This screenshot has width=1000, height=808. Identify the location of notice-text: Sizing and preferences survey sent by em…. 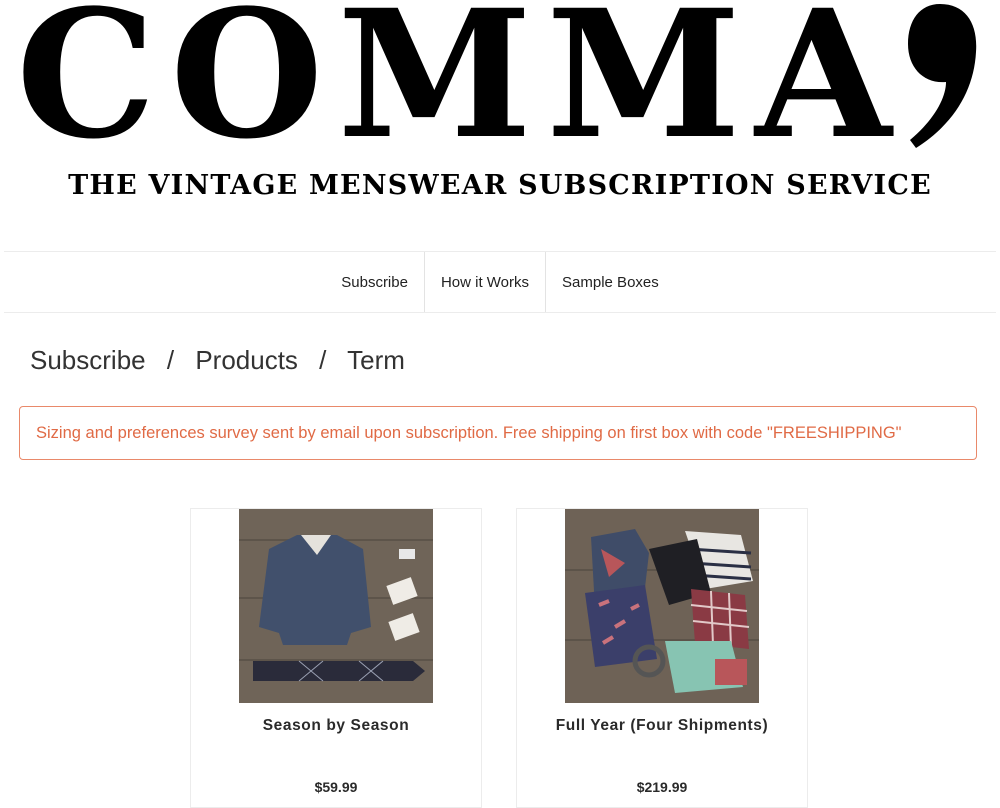
(469, 432).